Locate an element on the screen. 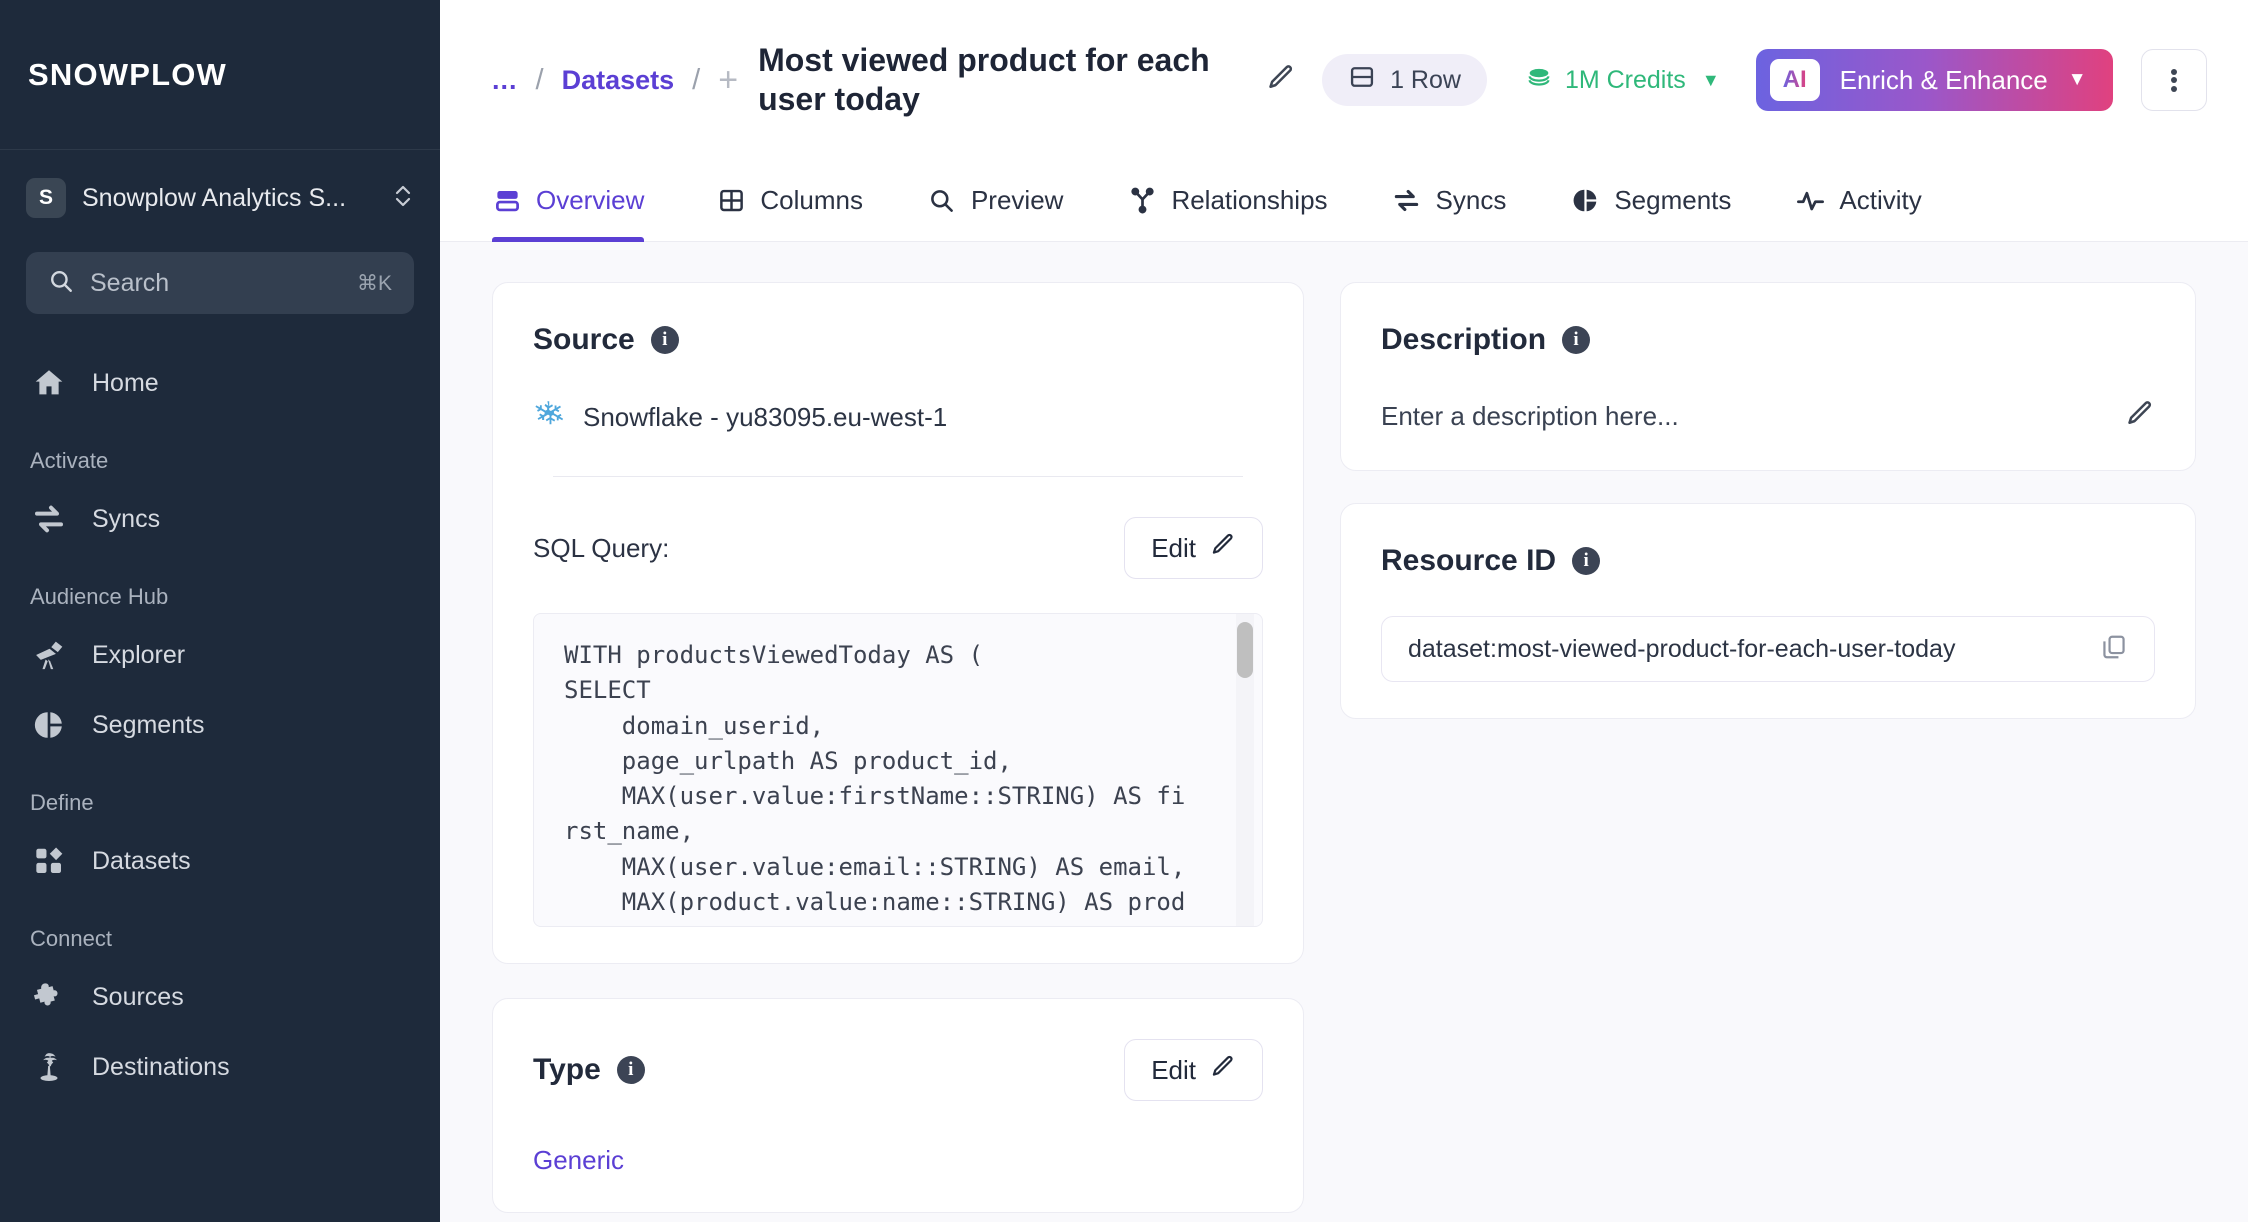 The height and width of the screenshot is (1222, 2248). more-options-icon is located at coordinates (2173, 80).